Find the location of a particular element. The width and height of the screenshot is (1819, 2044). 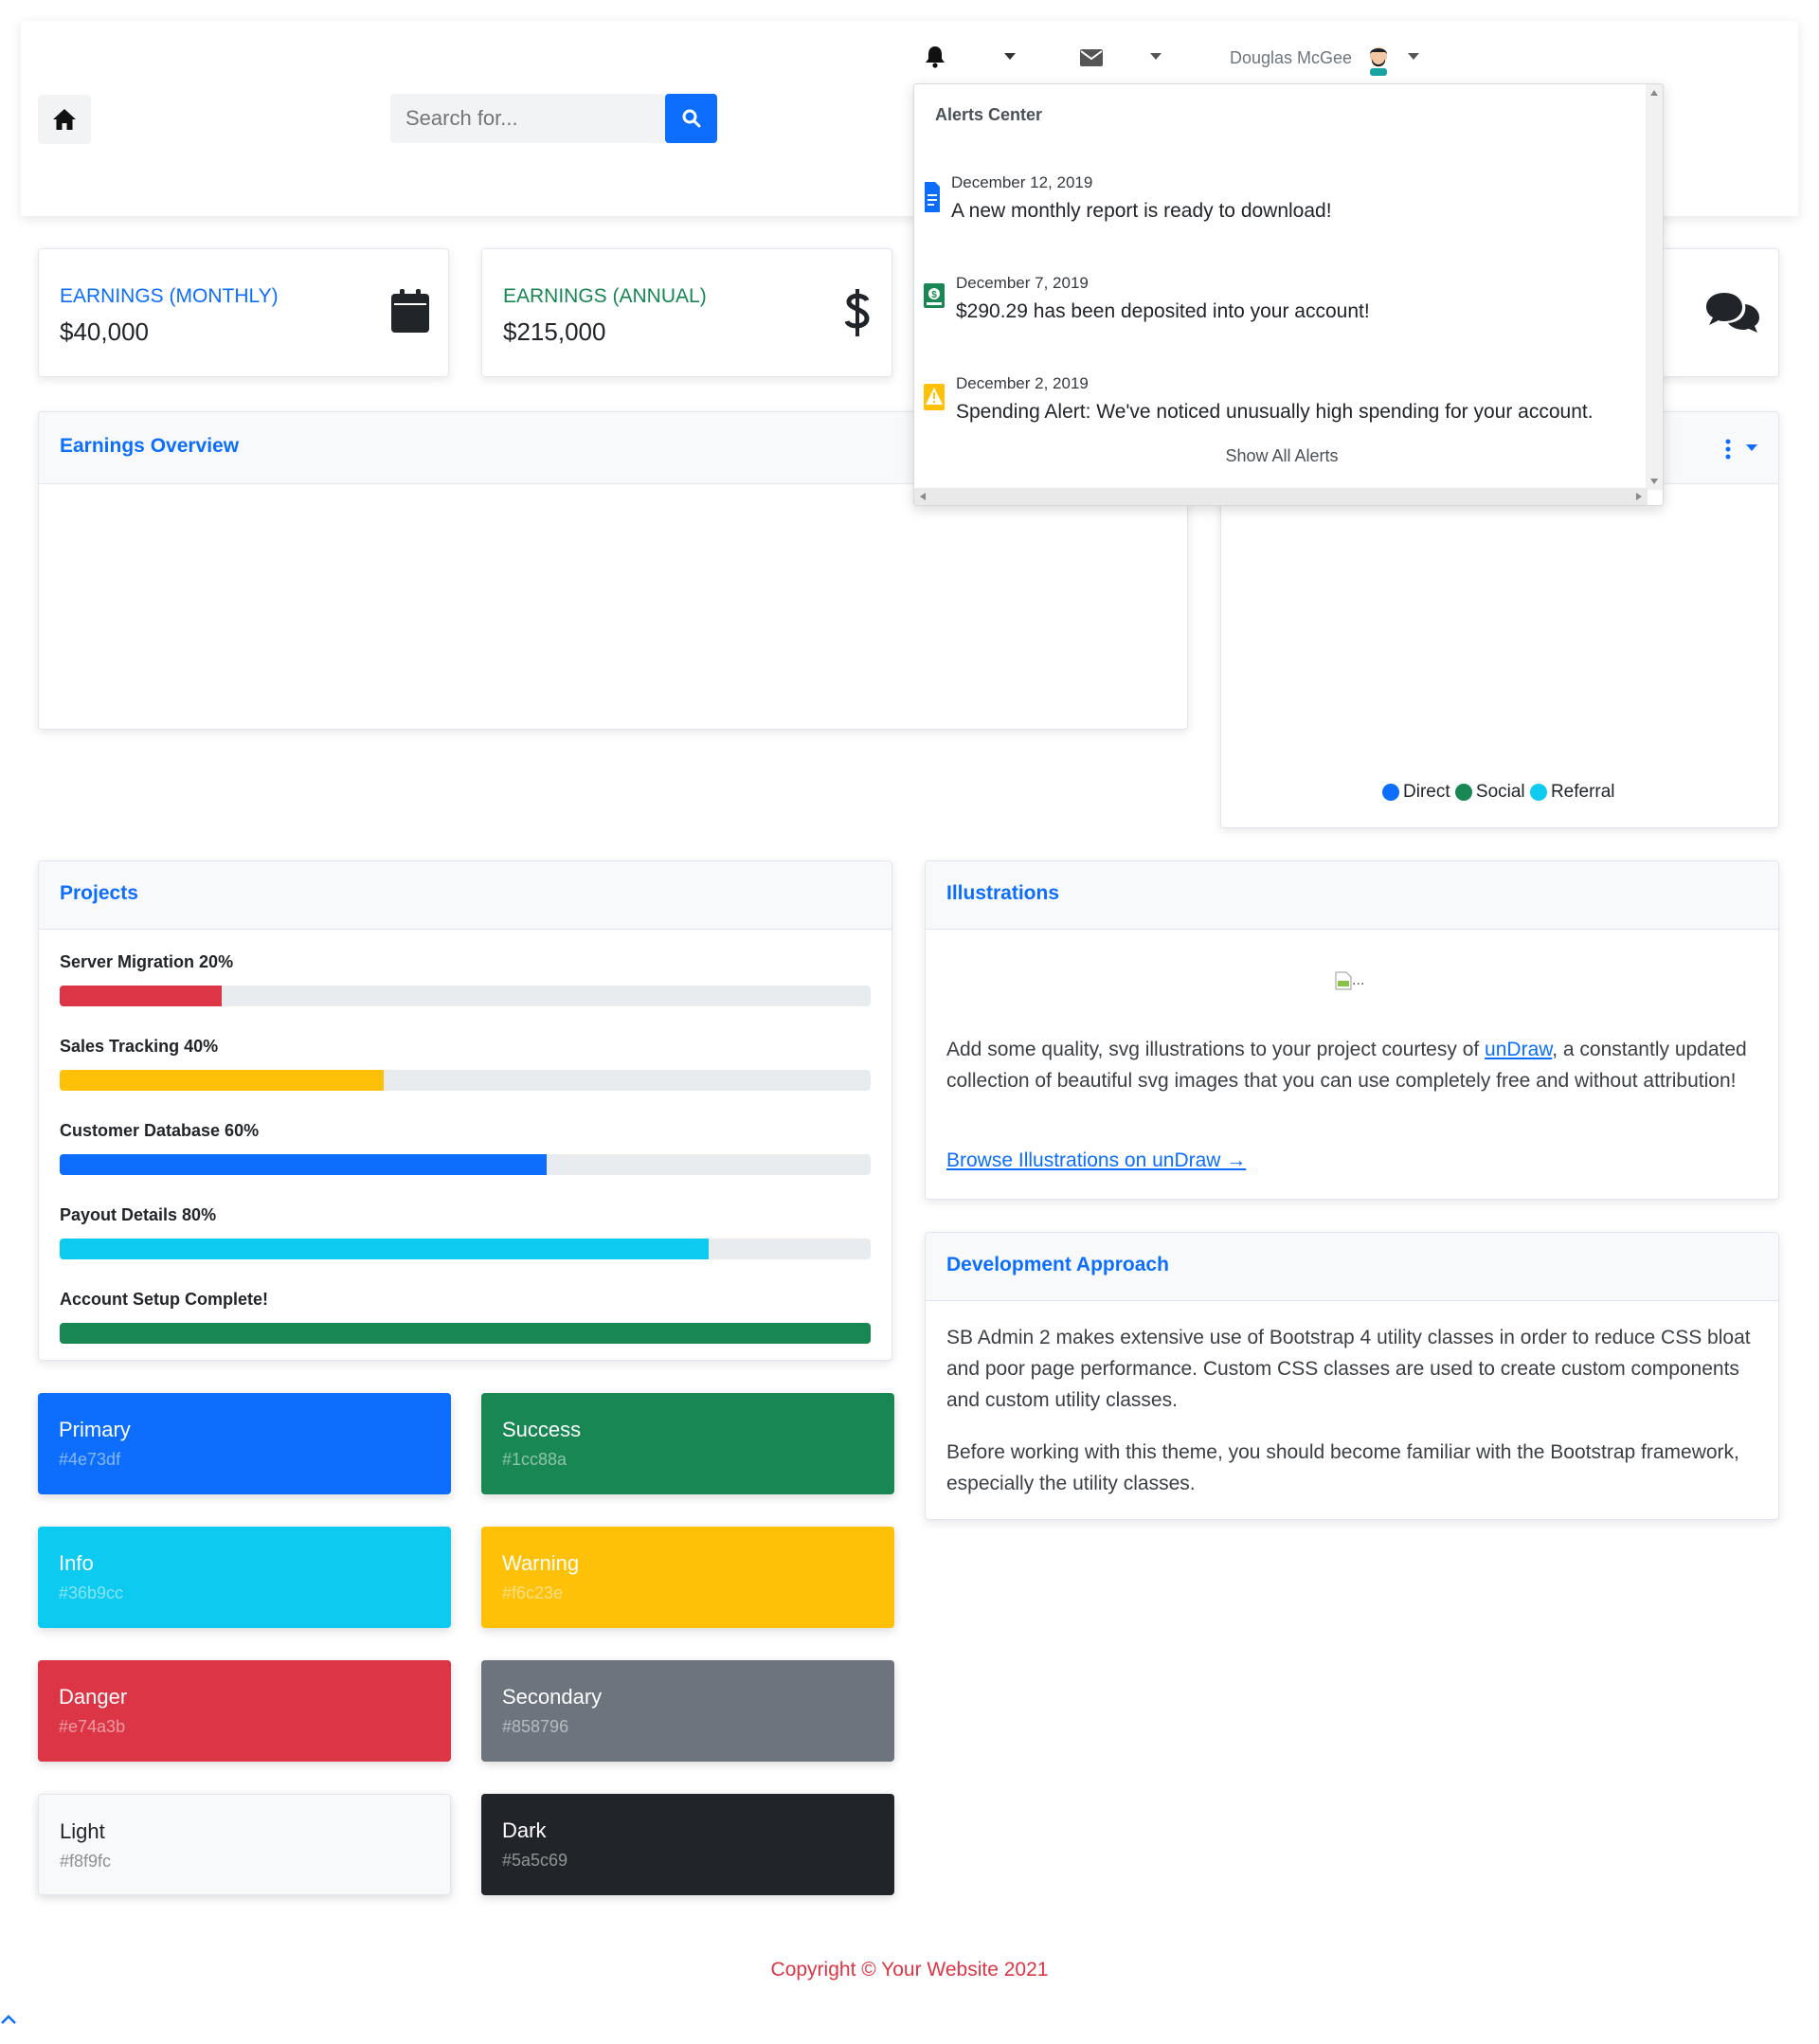

search-icon is located at coordinates (691, 118).